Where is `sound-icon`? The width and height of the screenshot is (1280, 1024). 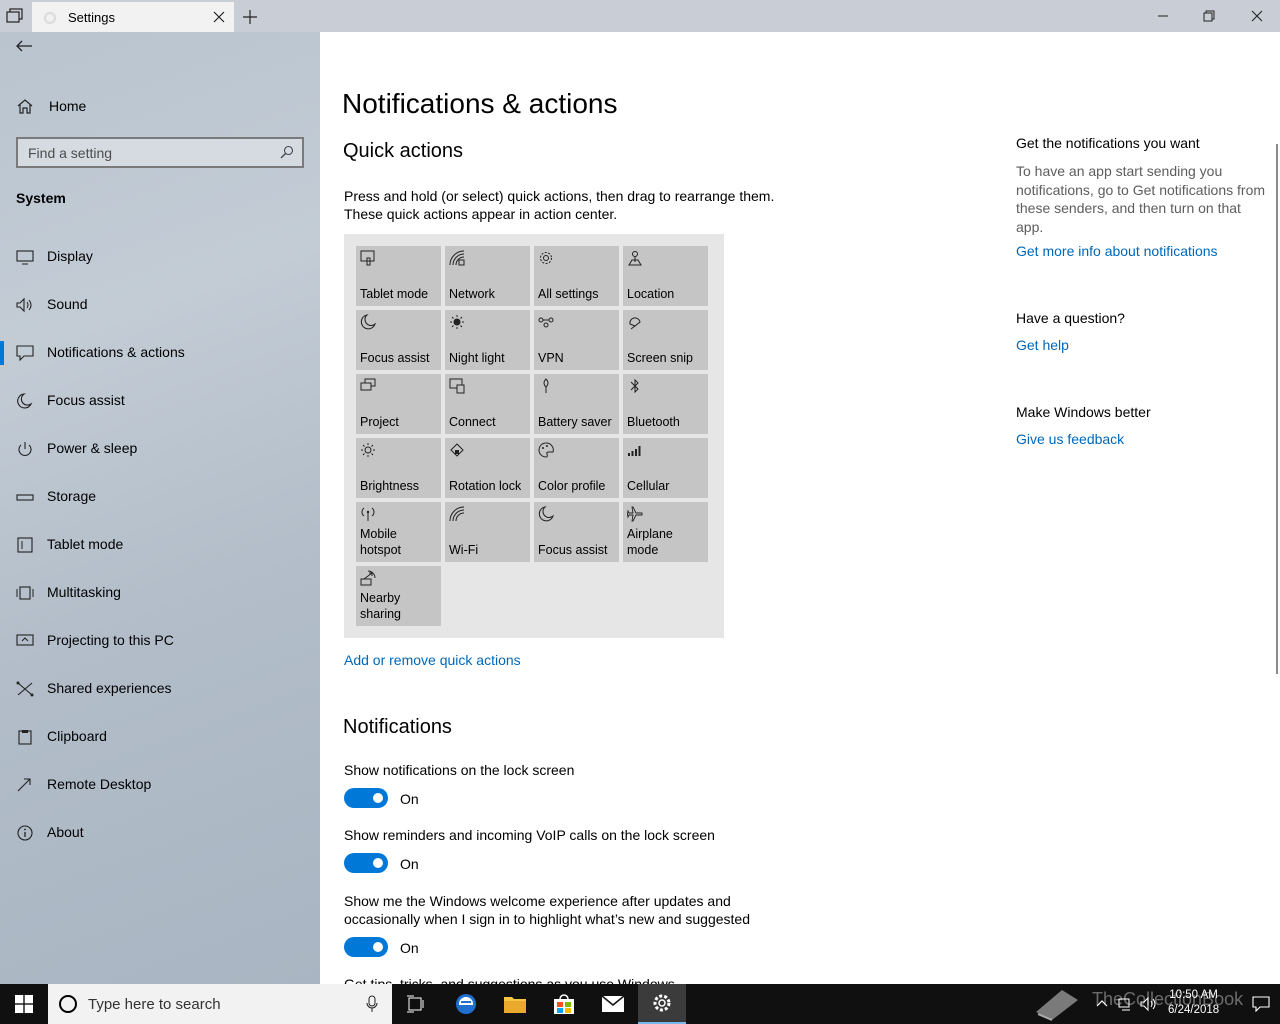
sound-icon is located at coordinates (24, 305).